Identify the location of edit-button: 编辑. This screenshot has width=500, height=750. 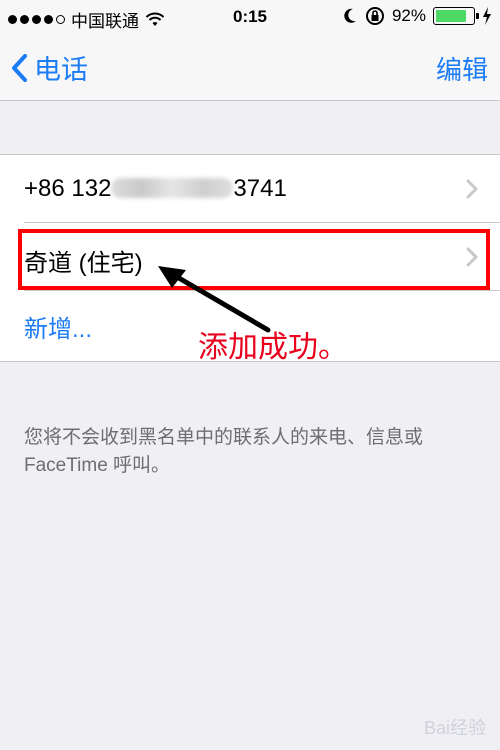
(462, 68).